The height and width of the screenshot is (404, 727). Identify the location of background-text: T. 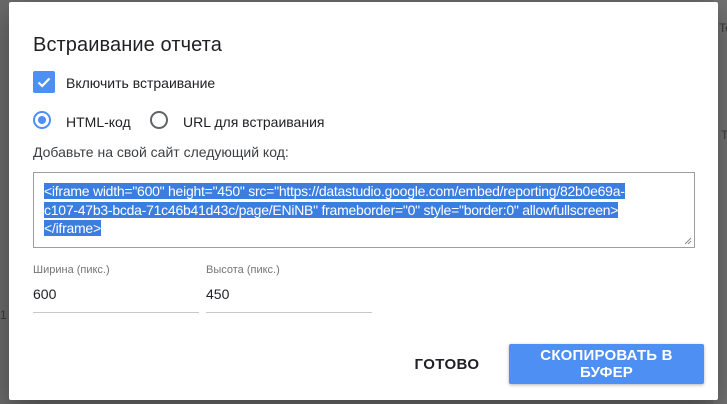
(724, 135).